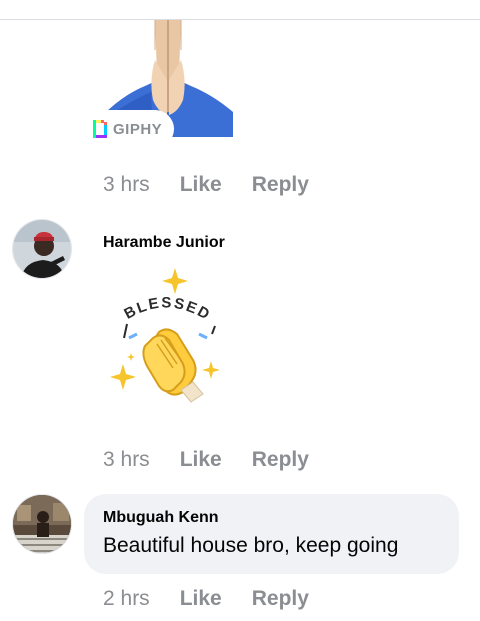 This screenshot has height=621, width=480. What do you see at coordinates (165, 335) in the screenshot?
I see `blessed-praying-hands-icon: BLESSED` at bounding box center [165, 335].